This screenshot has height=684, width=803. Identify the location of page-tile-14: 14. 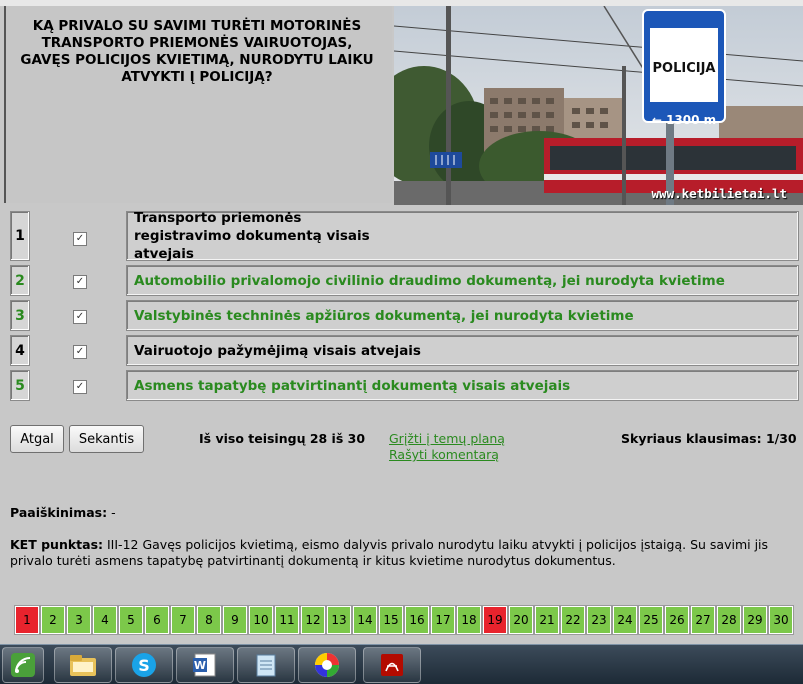
(365, 620).